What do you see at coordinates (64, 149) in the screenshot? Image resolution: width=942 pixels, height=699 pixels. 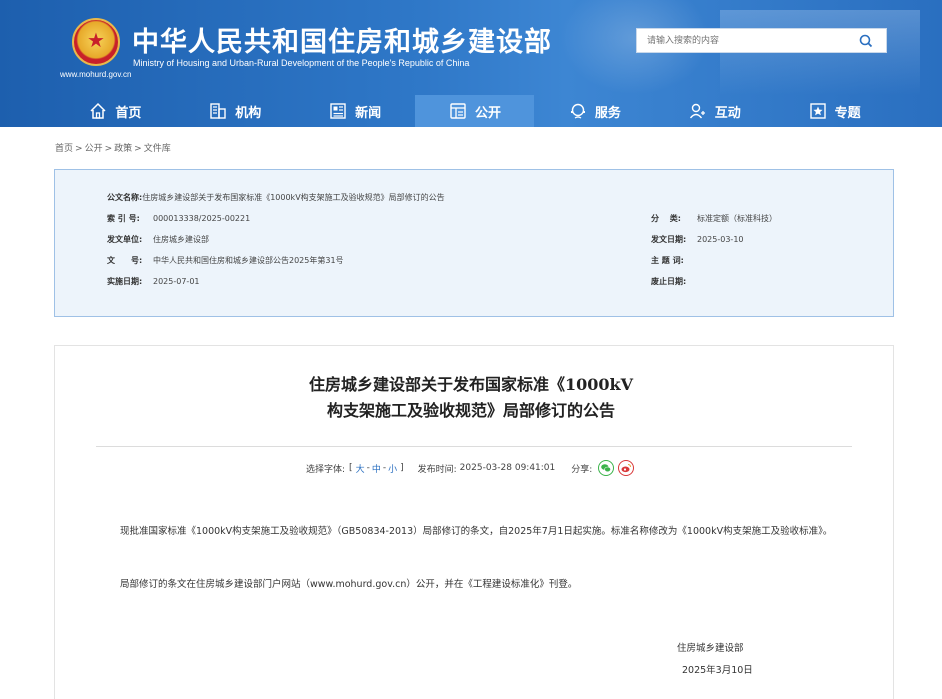 I see `breadcrumb-home: 首页` at bounding box center [64, 149].